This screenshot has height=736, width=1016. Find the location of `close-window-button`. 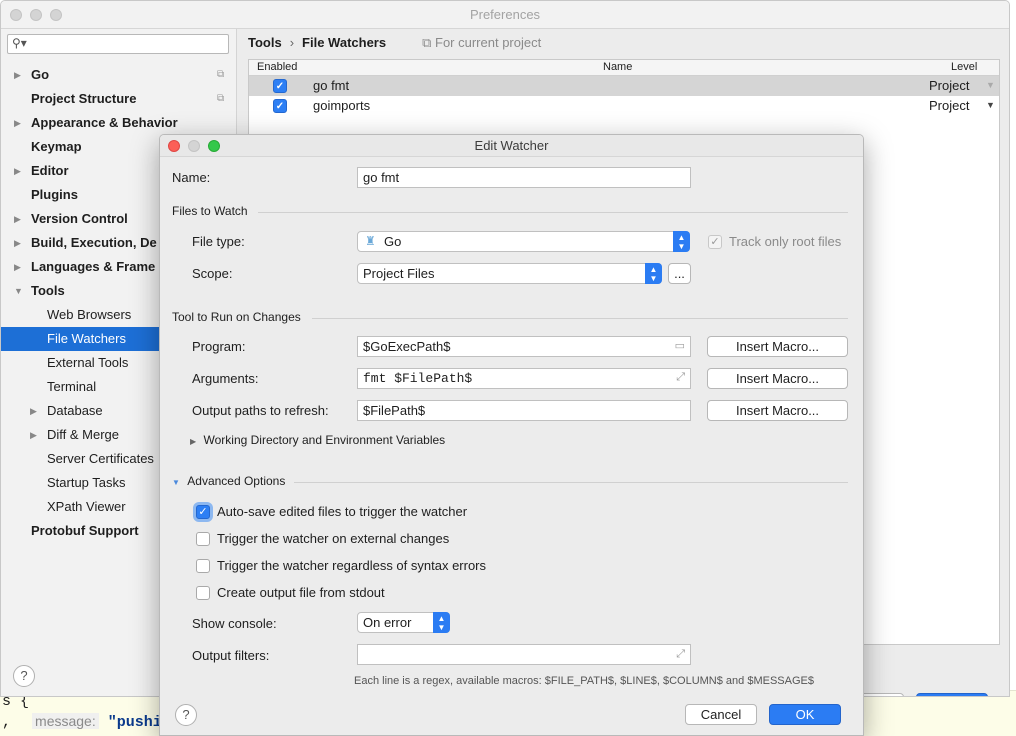

close-window-button is located at coordinates (16, 15).